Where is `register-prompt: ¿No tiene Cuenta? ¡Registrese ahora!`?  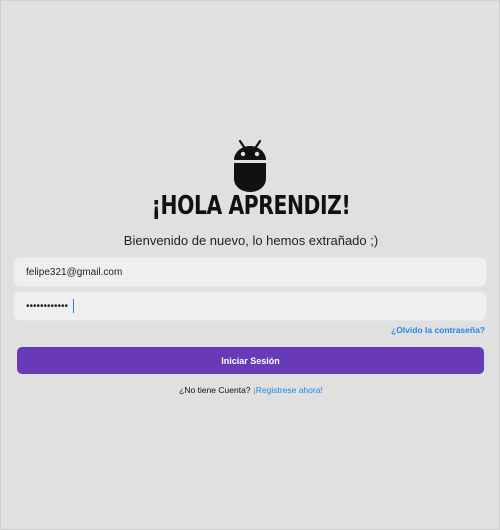 register-prompt: ¿No tiene Cuenta? ¡Registrese ahora! is located at coordinates (250, 390).